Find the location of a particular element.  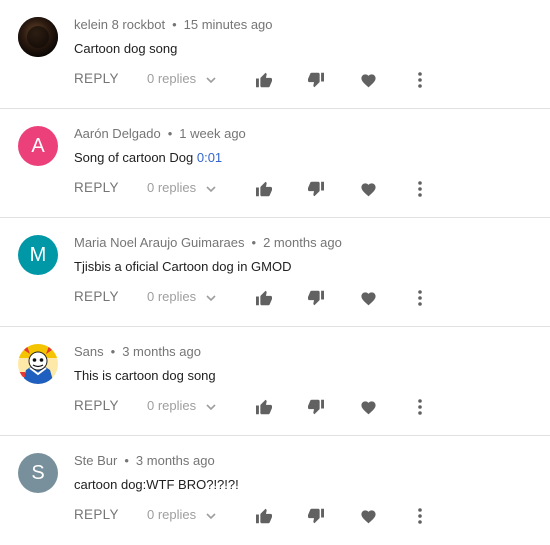

comment-meta: Aarón Delgado • 1 week ago is located at coordinates (160, 133).